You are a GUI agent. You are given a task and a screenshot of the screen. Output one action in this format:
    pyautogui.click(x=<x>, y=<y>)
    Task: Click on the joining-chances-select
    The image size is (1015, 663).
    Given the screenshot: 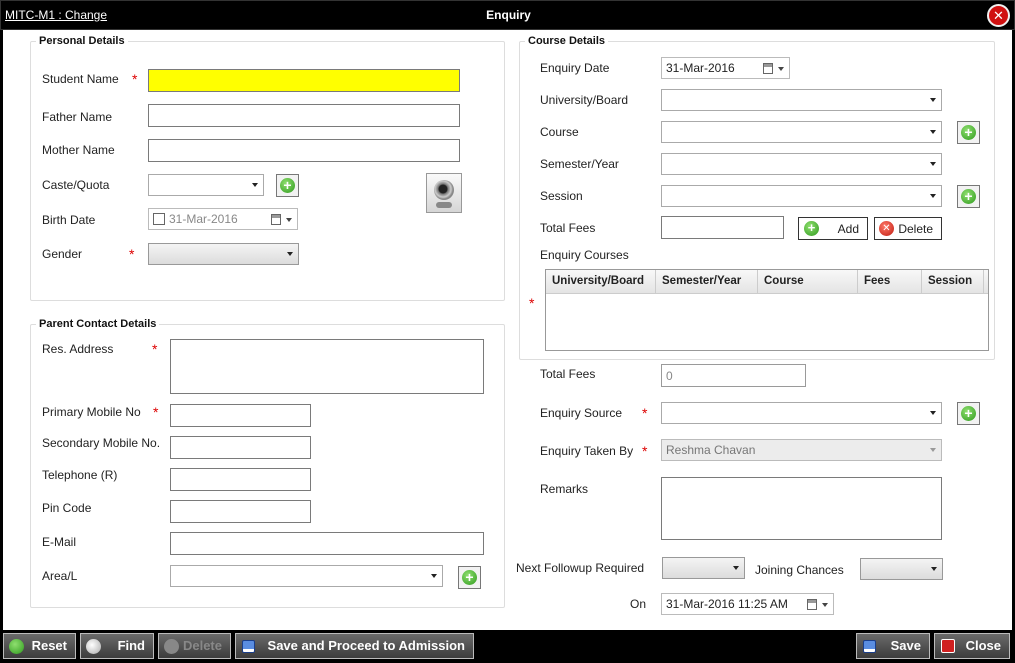 What is the action you would take?
    pyautogui.click(x=901, y=569)
    